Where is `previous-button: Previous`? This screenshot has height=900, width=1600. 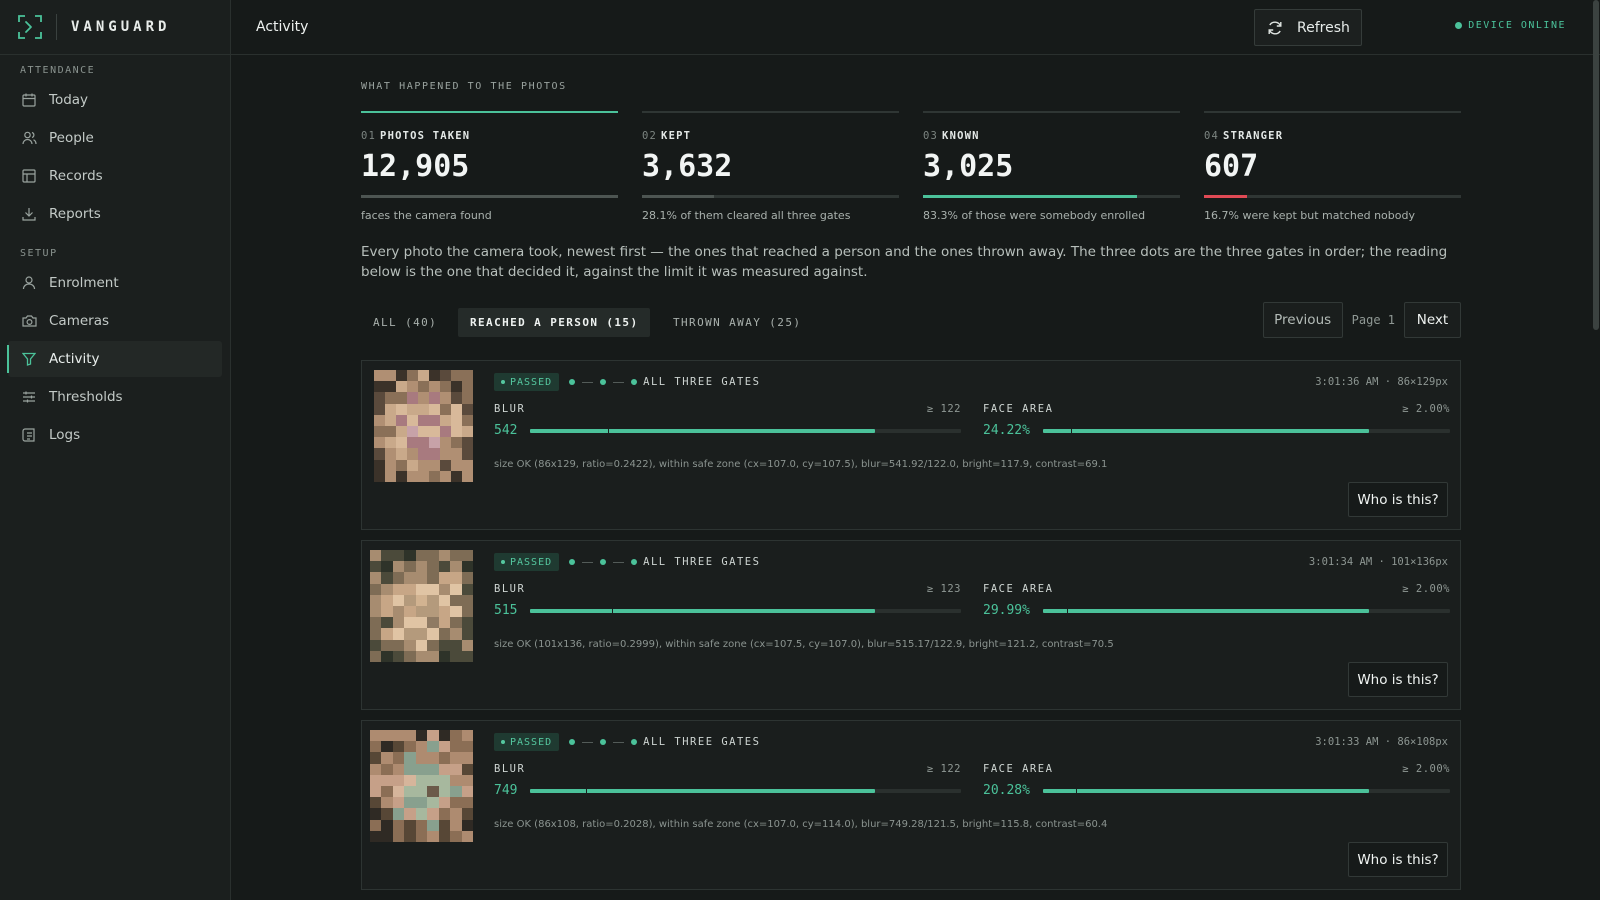
previous-button: Previous is located at coordinates (1302, 320).